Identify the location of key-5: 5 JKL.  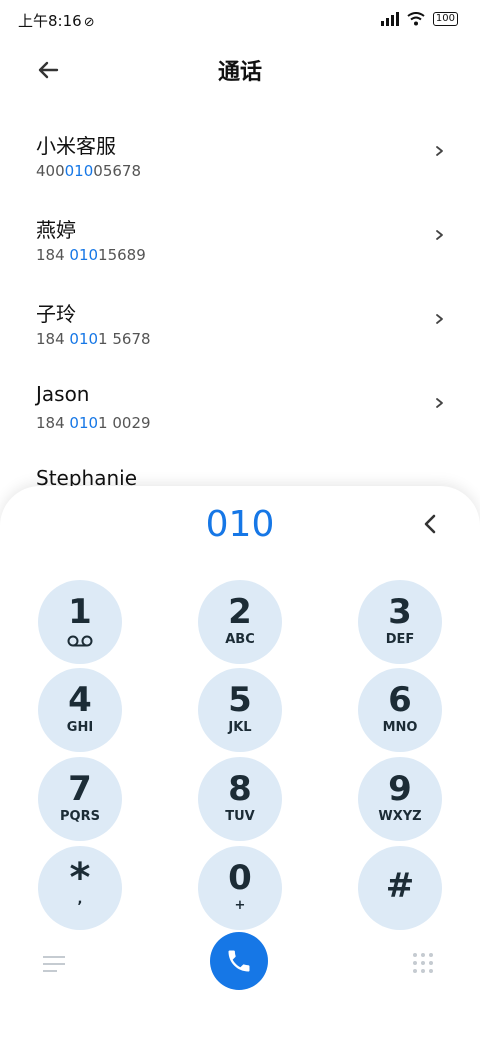
(240, 710).